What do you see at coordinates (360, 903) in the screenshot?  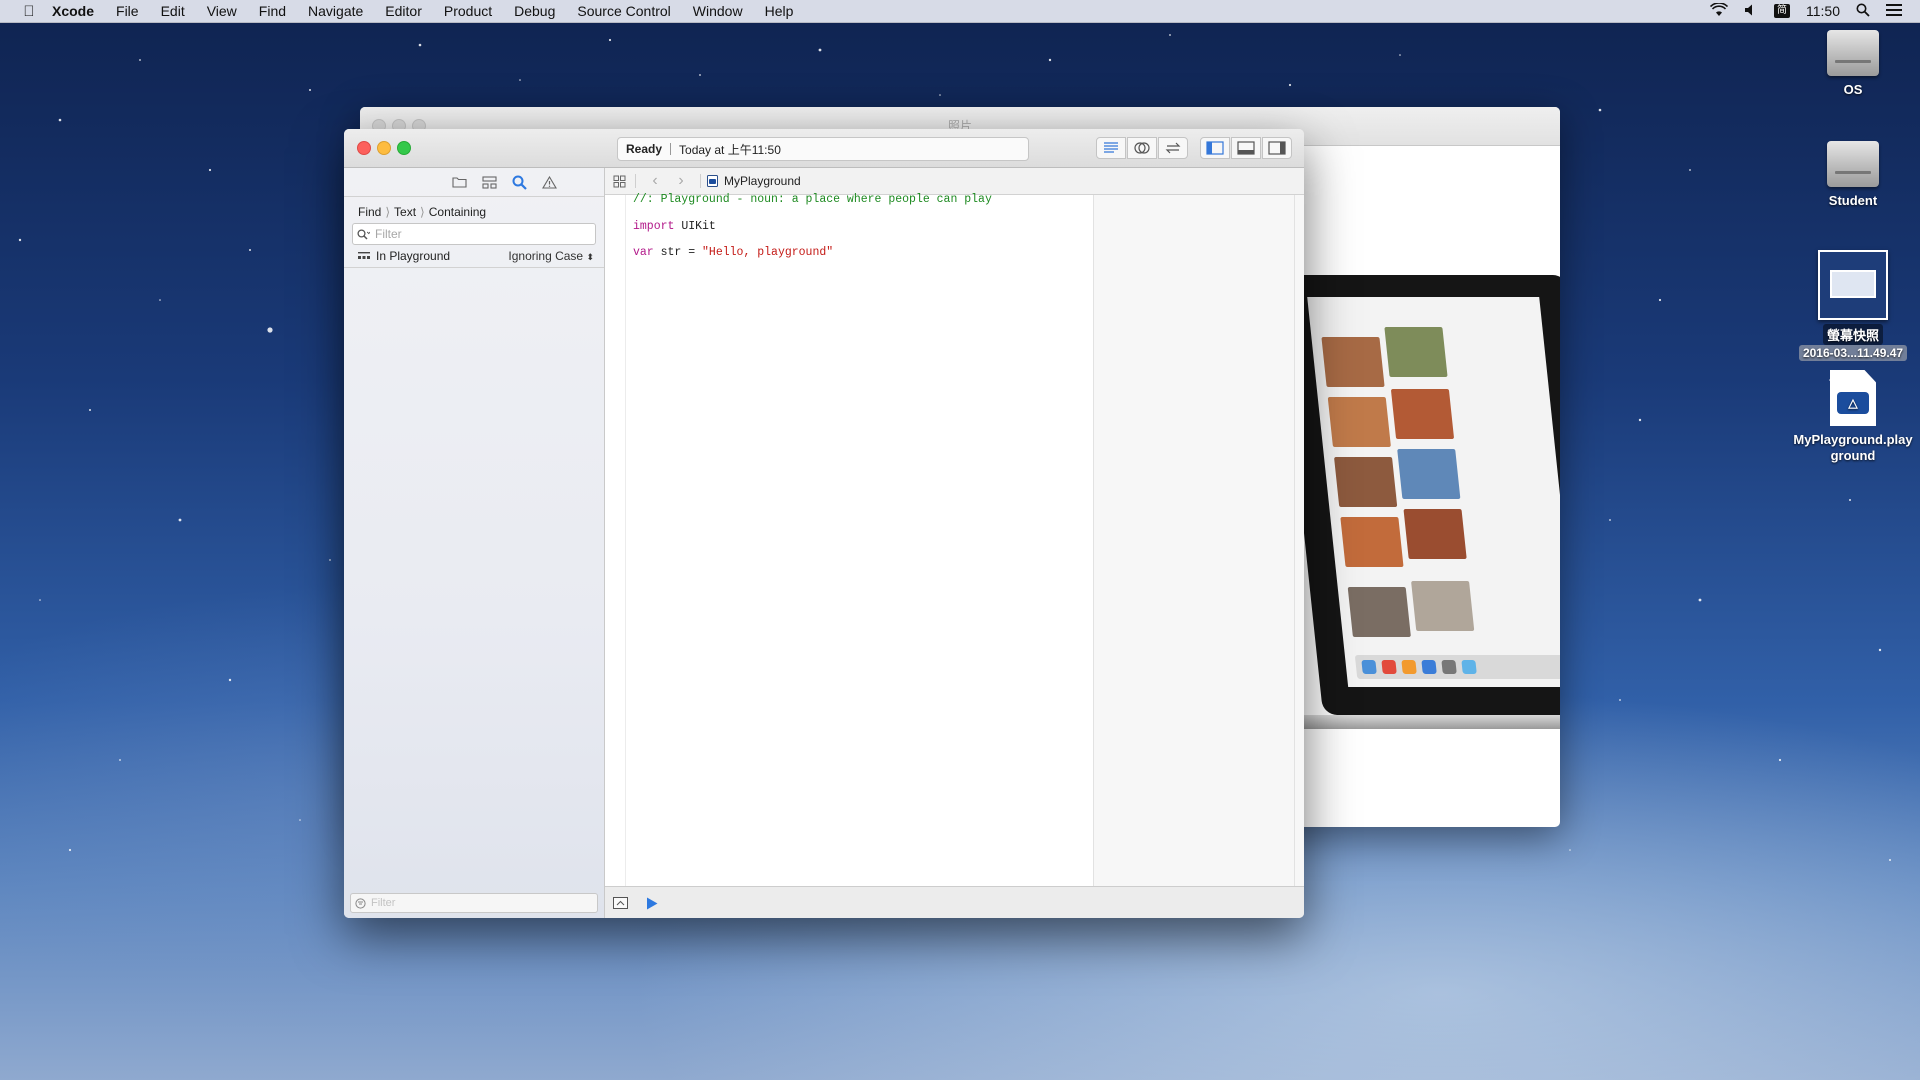 I see `filter-icon` at bounding box center [360, 903].